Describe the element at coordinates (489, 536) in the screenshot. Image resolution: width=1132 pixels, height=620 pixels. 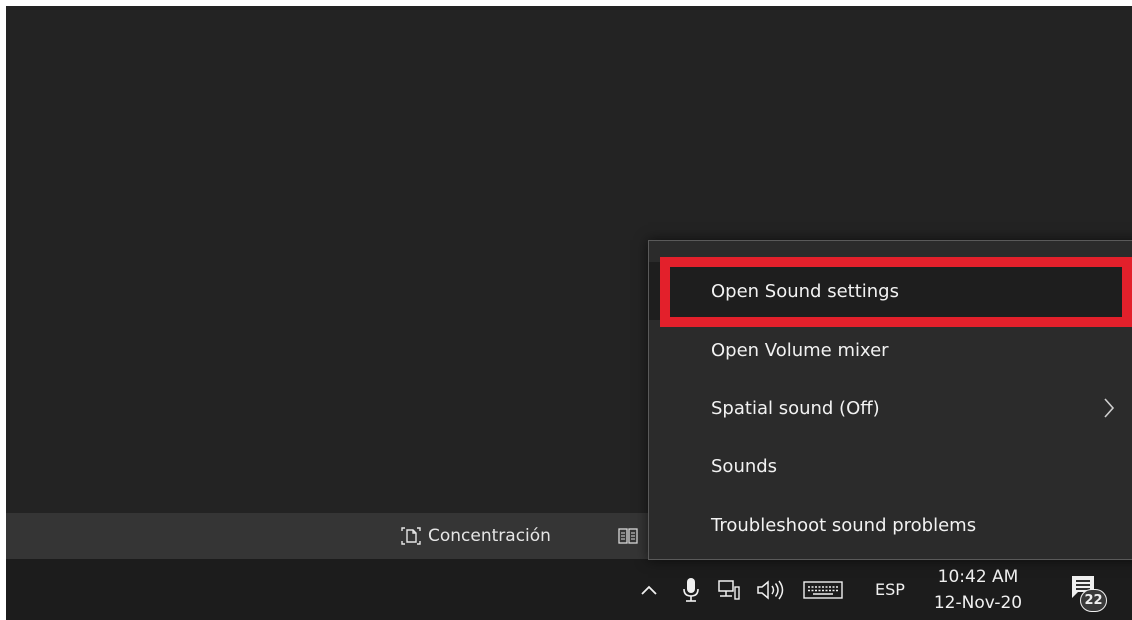
I see `focus-mode-label: Concentración` at that location.